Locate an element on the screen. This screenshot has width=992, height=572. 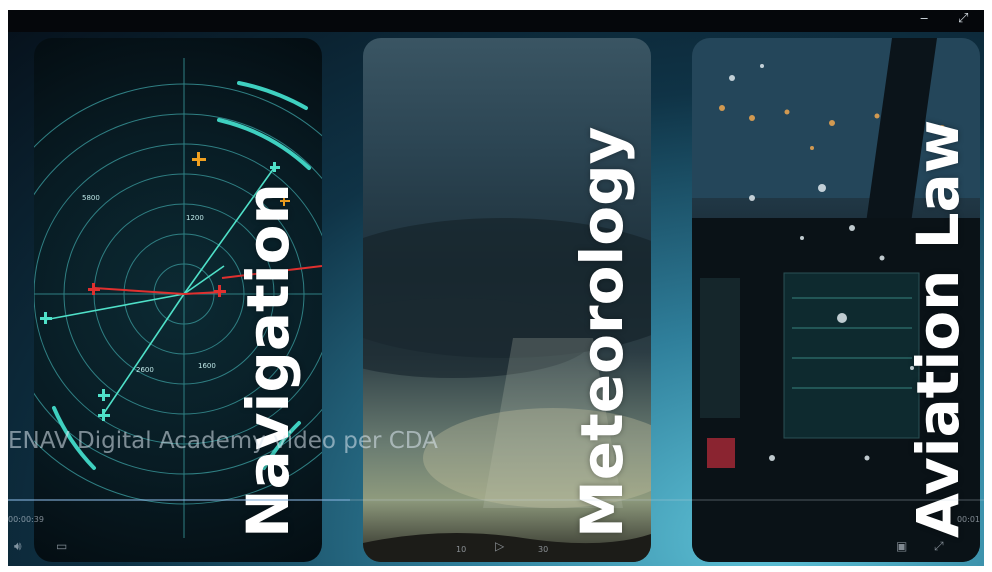
progress-fill is located at coordinates (179, 500).